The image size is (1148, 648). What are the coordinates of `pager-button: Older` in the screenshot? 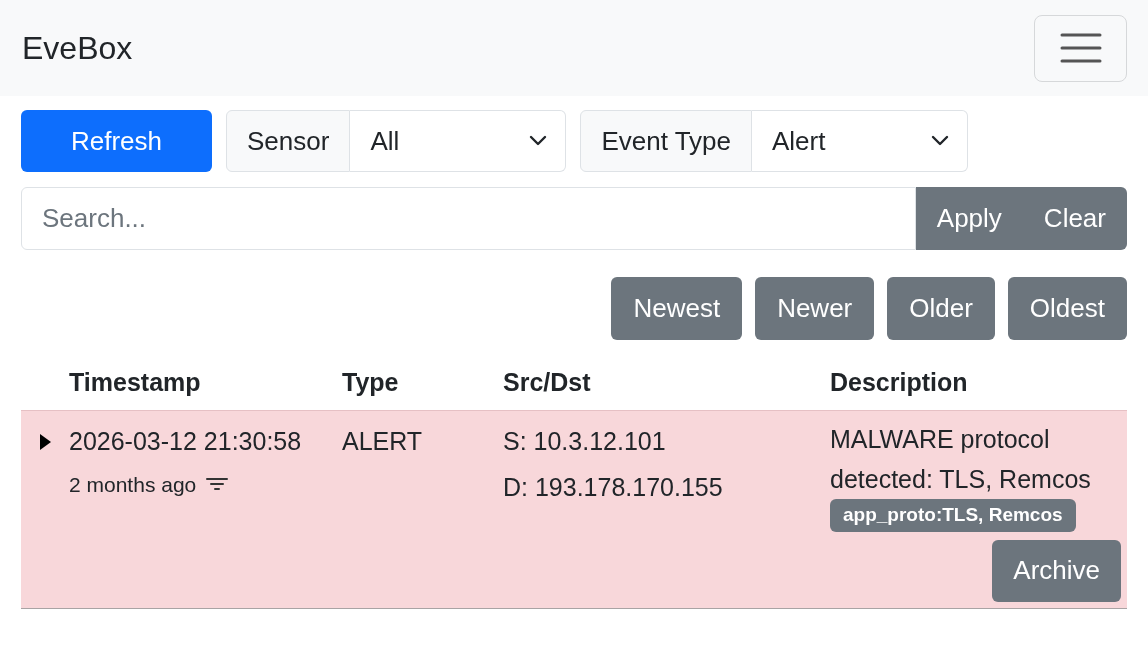 It's located at (941, 308).